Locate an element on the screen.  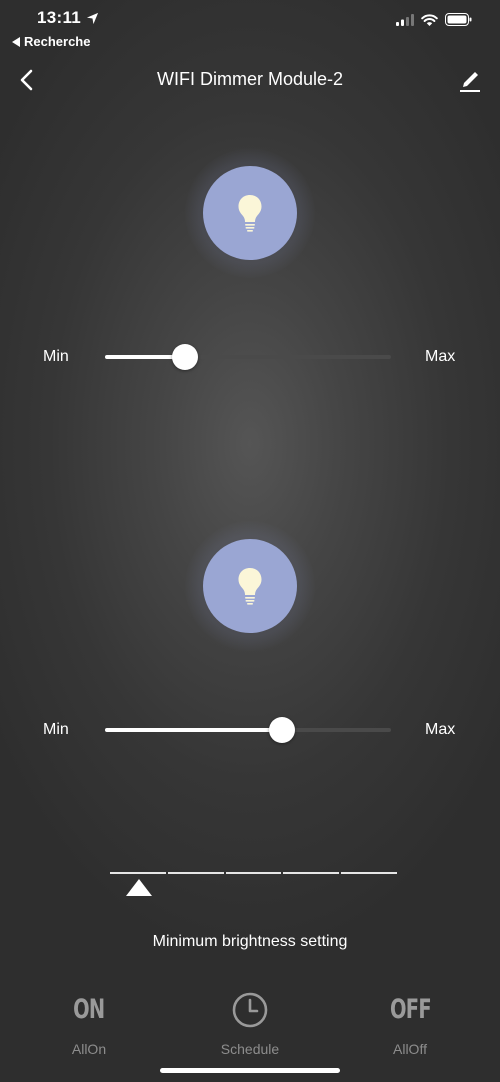
channel-1-brightness-slider is located at coordinates (248, 357).